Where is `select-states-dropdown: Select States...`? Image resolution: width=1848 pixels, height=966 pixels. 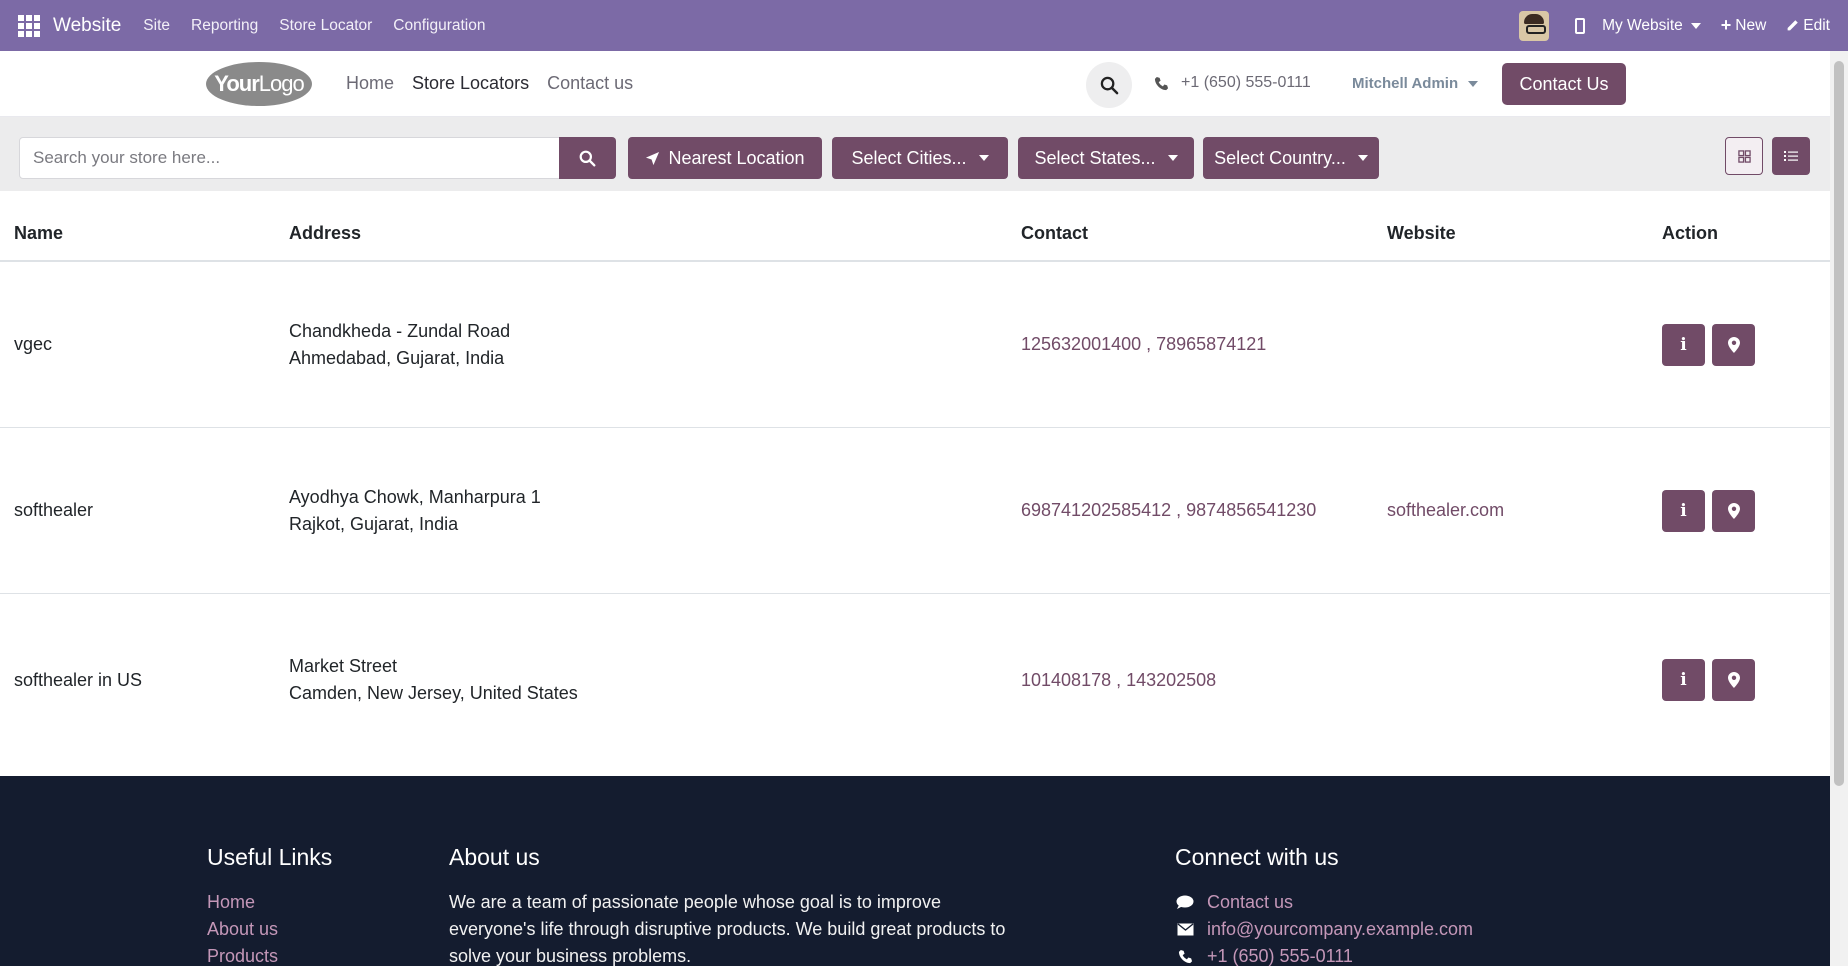
select-states-dropdown: Select States... is located at coordinates (1106, 158).